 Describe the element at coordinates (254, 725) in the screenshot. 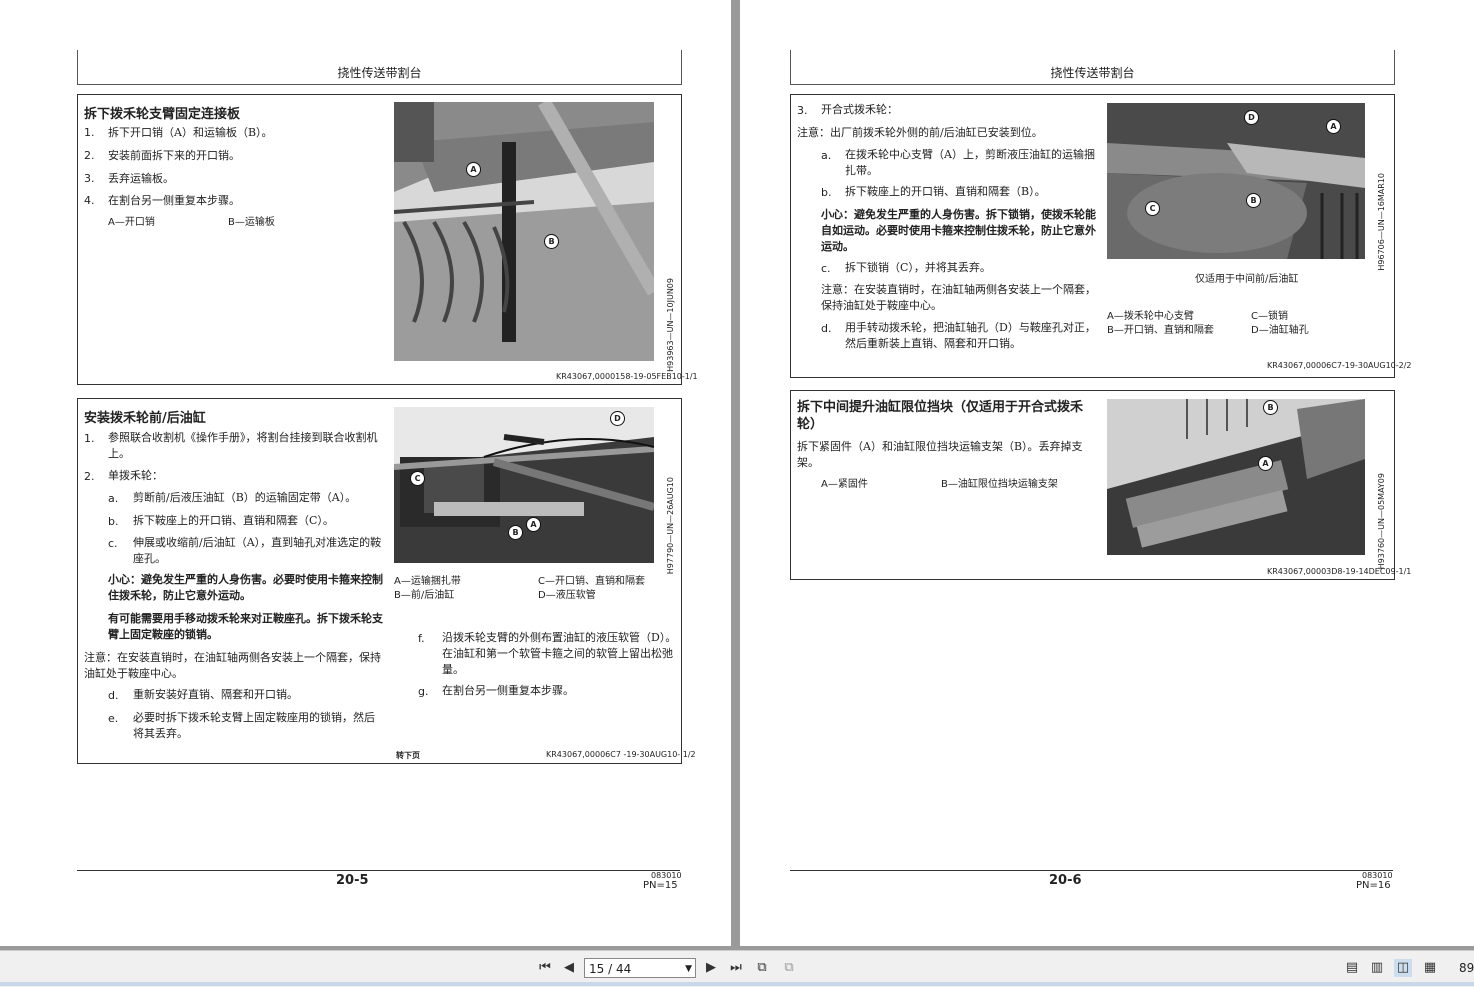

I see `substep-text: 必要时拆下拨禾轮支臂上固定鞍座用的锁销，然后将其丢弃。` at that location.